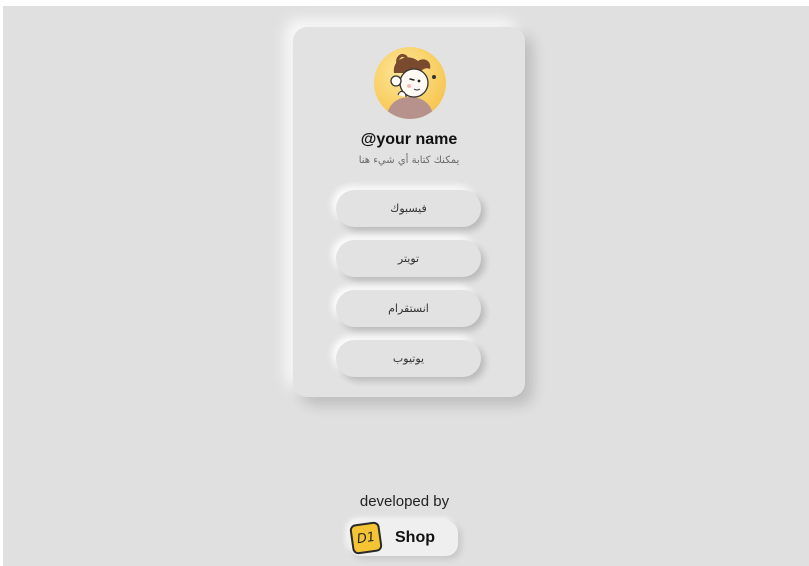  I want to click on profile-handle: @your name, so click(409, 139).